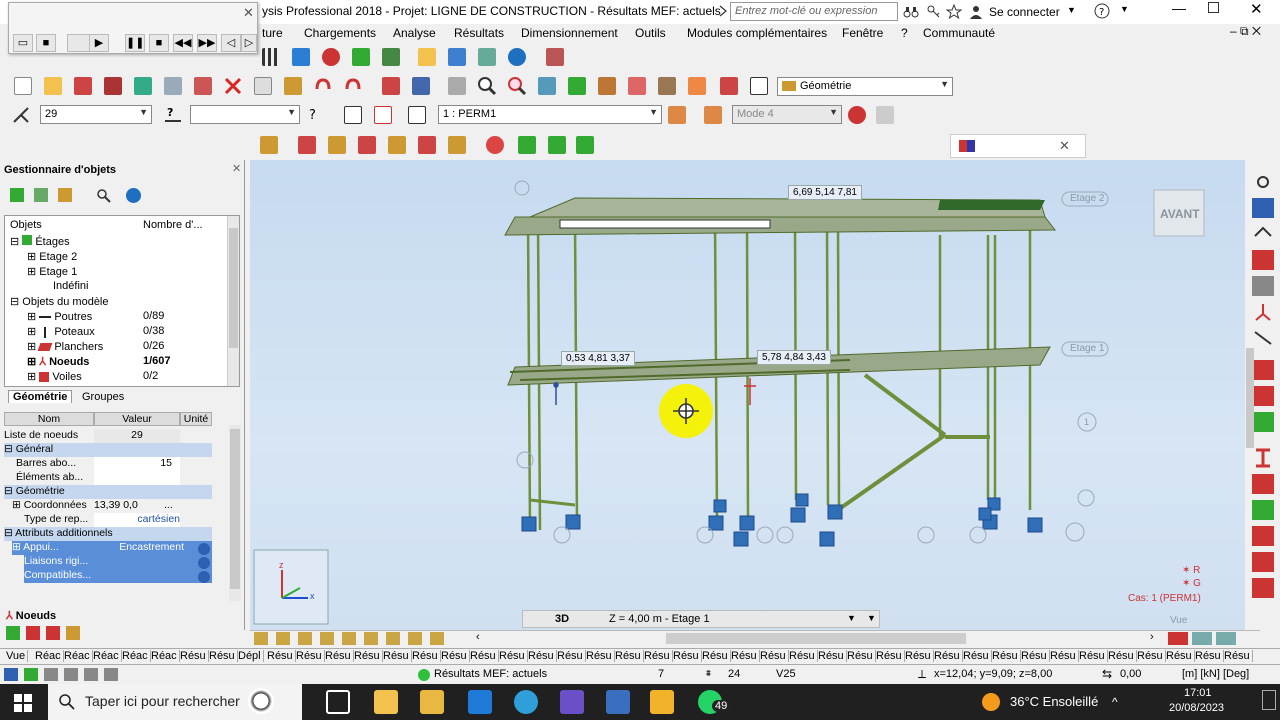 Image resolution: width=1280 pixels, height=720 pixels. Describe the element at coordinates (41, 195) in the screenshot. I see `funnel-icon` at that location.